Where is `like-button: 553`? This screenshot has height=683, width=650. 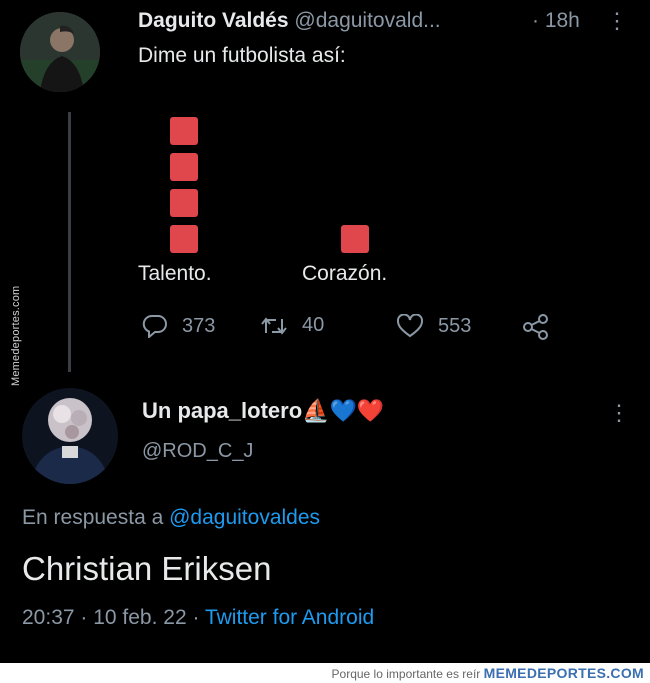
like-button: 553 is located at coordinates (433, 326).